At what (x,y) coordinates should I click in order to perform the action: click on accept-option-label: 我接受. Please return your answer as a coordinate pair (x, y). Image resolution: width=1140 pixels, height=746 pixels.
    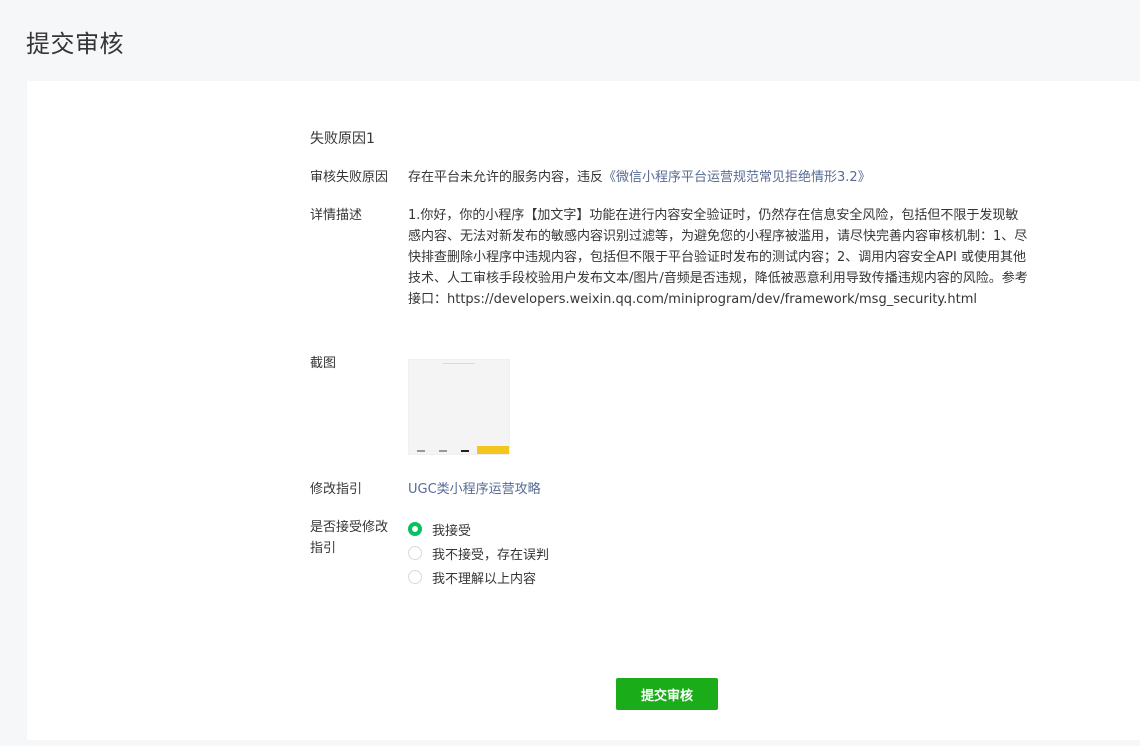
    Looking at the image, I should click on (452, 531).